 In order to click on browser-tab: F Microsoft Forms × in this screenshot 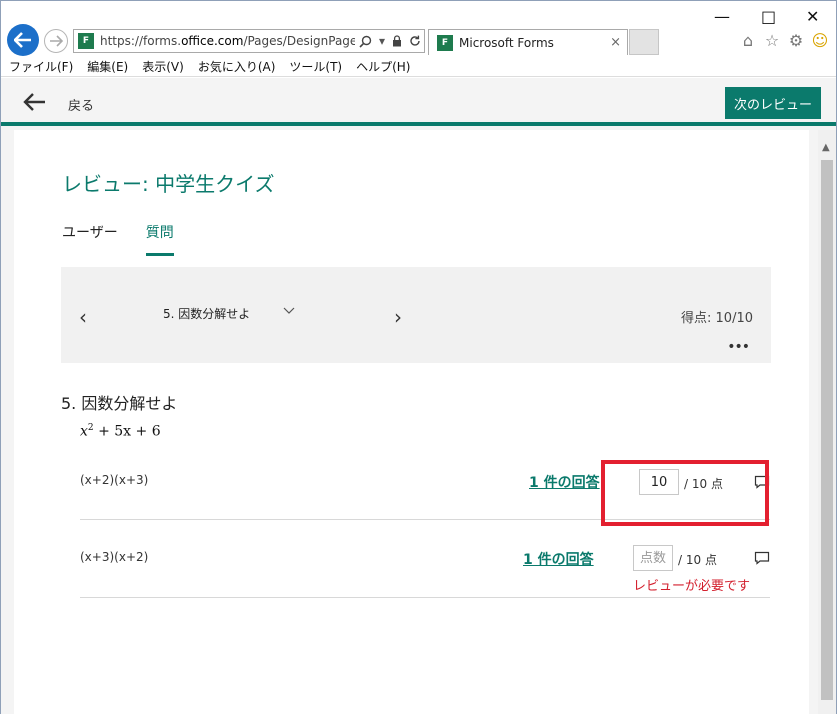, I will do `click(528, 42)`.